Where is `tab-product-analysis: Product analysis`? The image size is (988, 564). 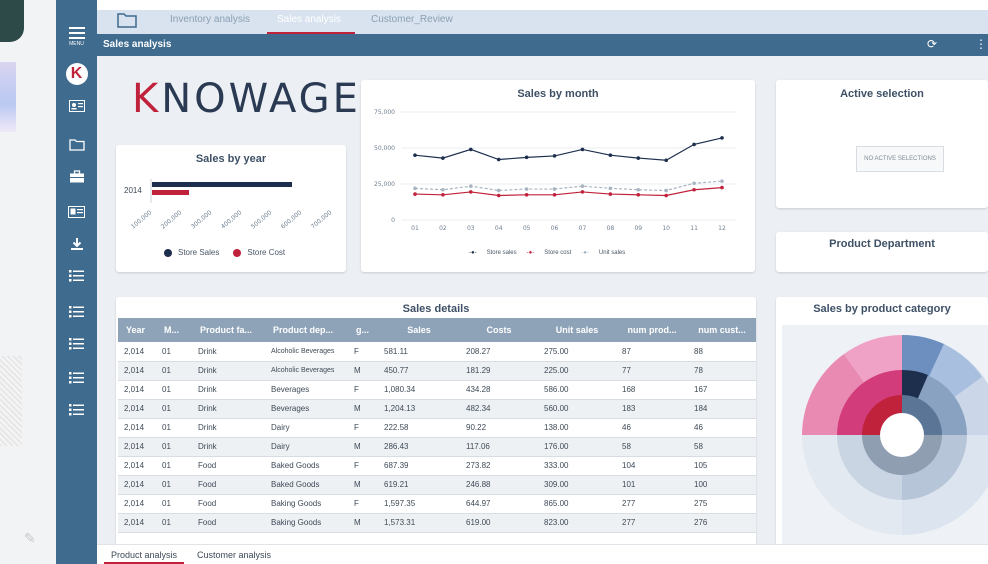
tab-product-analysis: Product analysis is located at coordinates (144, 555).